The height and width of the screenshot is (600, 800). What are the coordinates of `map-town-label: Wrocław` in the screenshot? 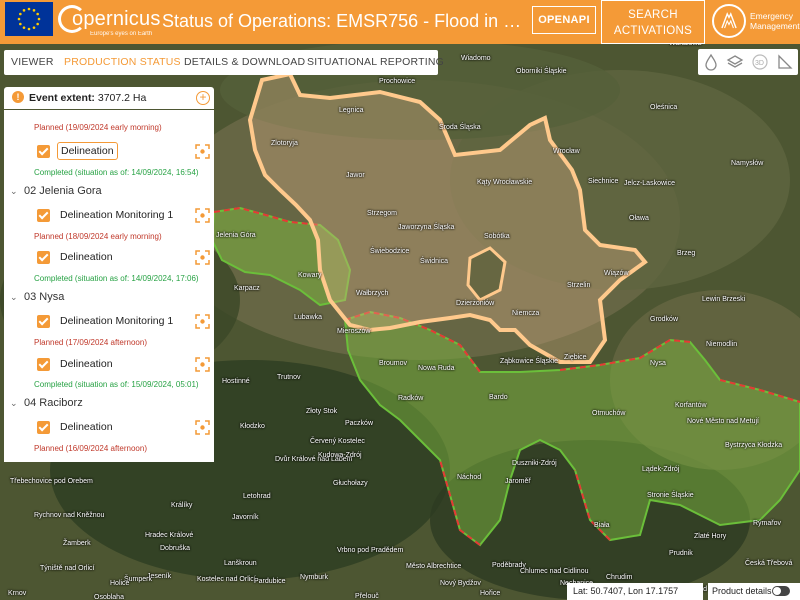 It's located at (566, 151).